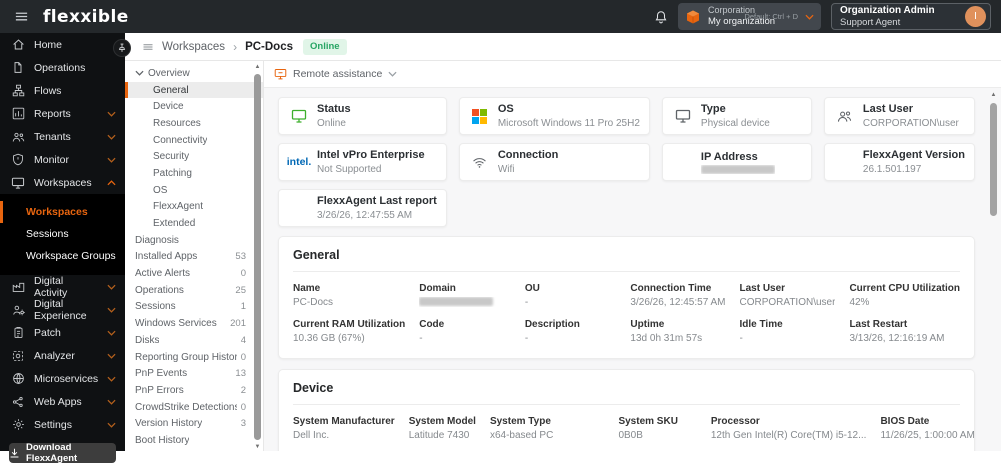  What do you see at coordinates (771, 16) in the screenshot?
I see `tenant-shortcut-hint: Default: Ctrl + D` at bounding box center [771, 16].